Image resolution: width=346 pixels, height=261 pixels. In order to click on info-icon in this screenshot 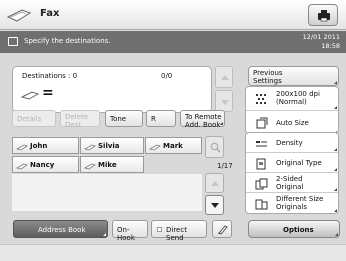, I will do `click(13, 41)`.